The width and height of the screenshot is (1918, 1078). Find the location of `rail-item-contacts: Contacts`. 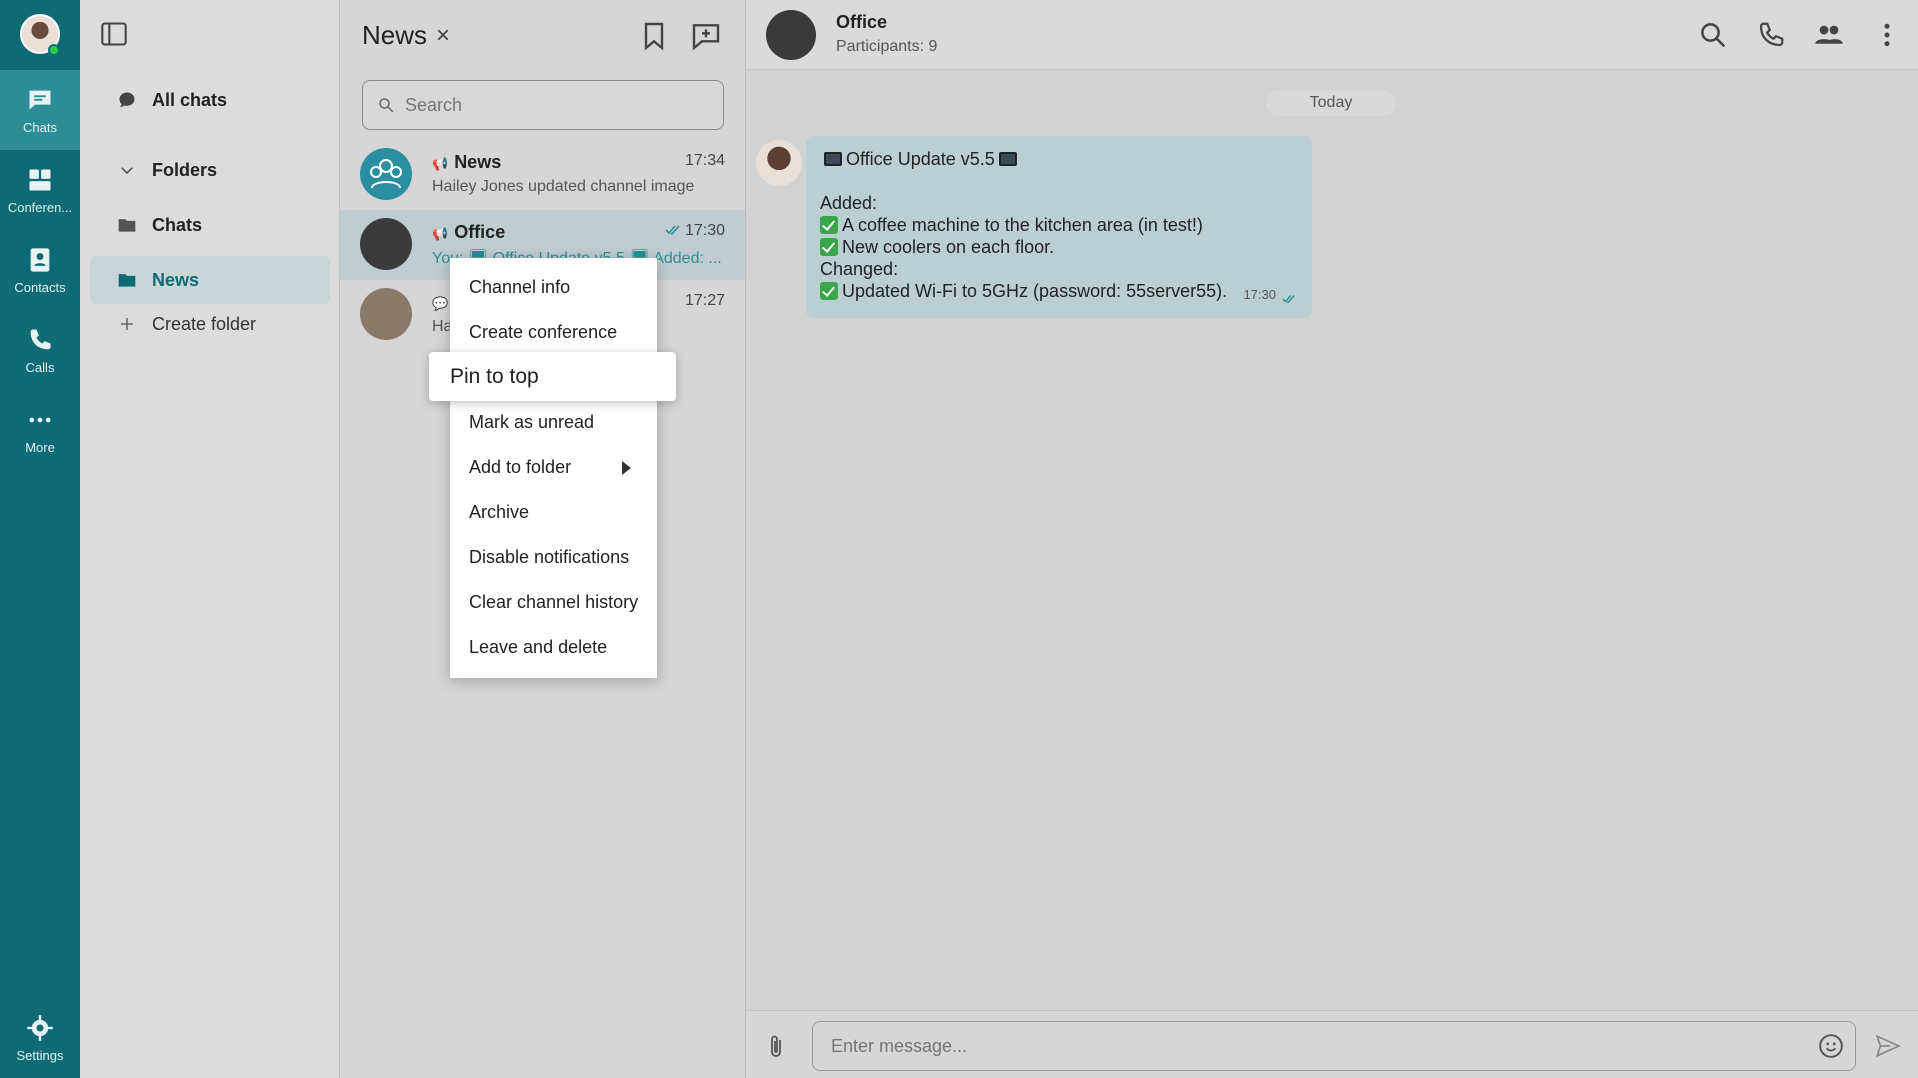

rail-item-contacts: Contacts is located at coordinates (40, 270).